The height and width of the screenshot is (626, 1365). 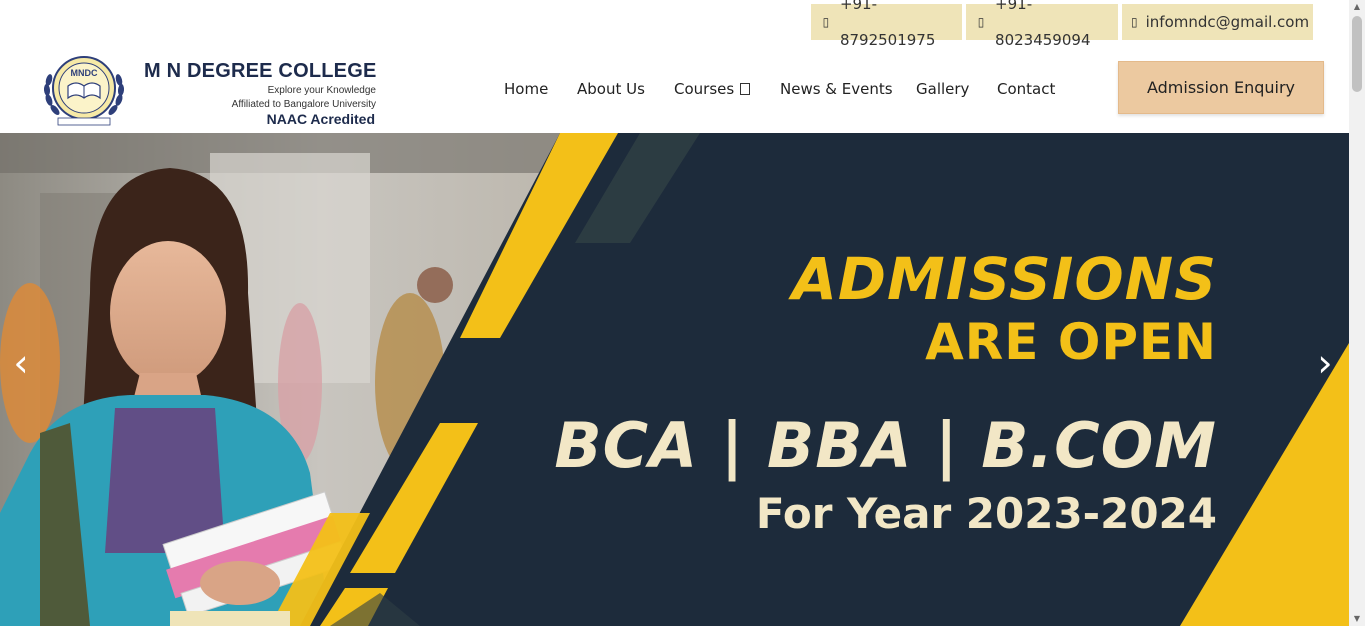 What do you see at coordinates (260, 71) in the screenshot?
I see `college-name: M N DEGREE COLLEGE` at bounding box center [260, 71].